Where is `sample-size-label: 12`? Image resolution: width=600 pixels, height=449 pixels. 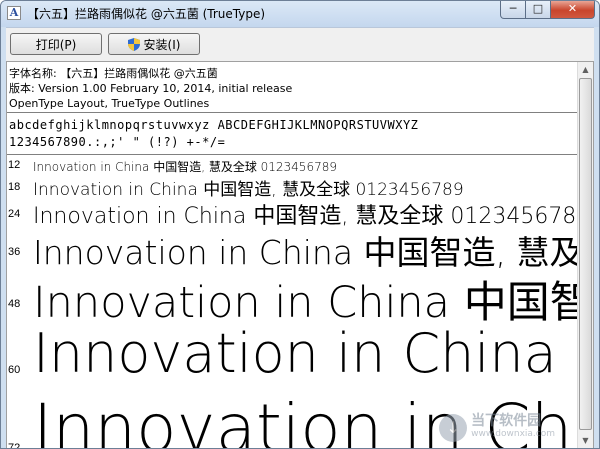
sample-size-label: 12 is located at coordinates (14, 165).